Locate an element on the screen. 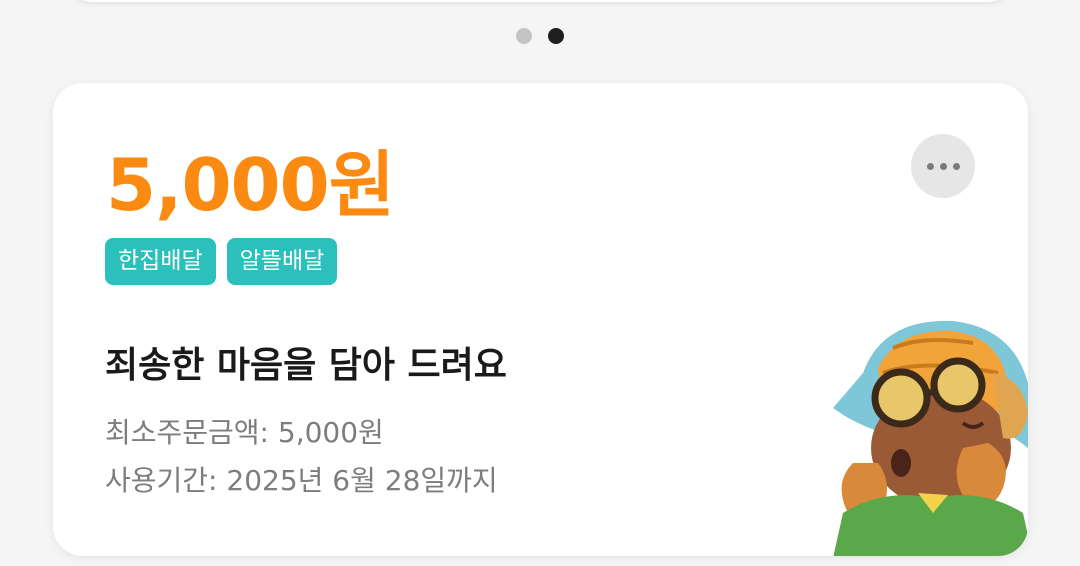 Image resolution: width=1080 pixels, height=566 pixels. tag-alddeul-delivery: 알뜰배달 is located at coordinates (282, 261).